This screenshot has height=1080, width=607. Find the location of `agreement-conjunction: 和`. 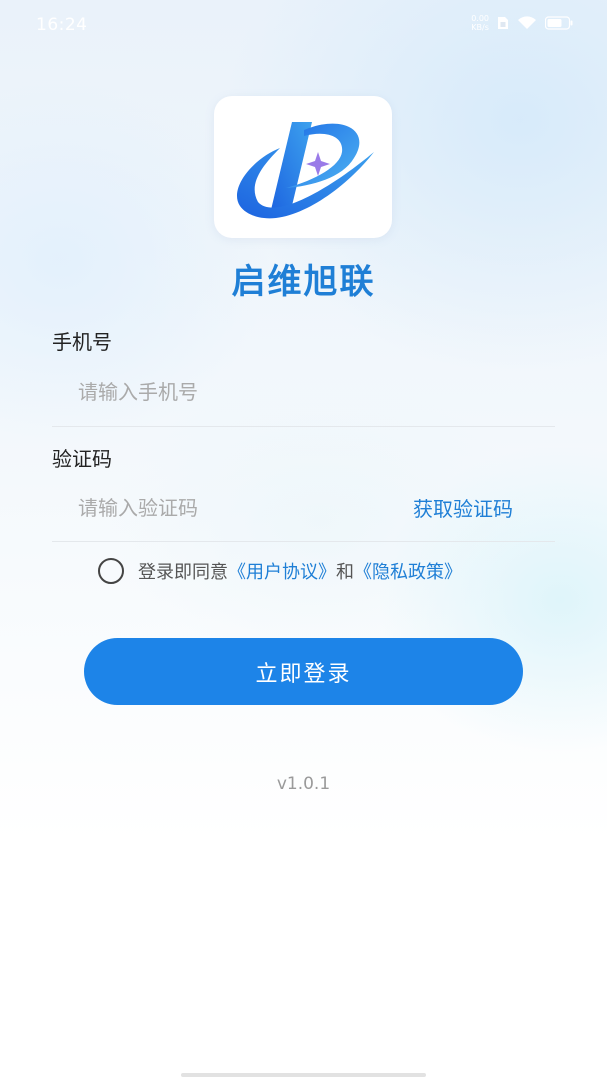

agreement-conjunction: 和 is located at coordinates (345, 572).